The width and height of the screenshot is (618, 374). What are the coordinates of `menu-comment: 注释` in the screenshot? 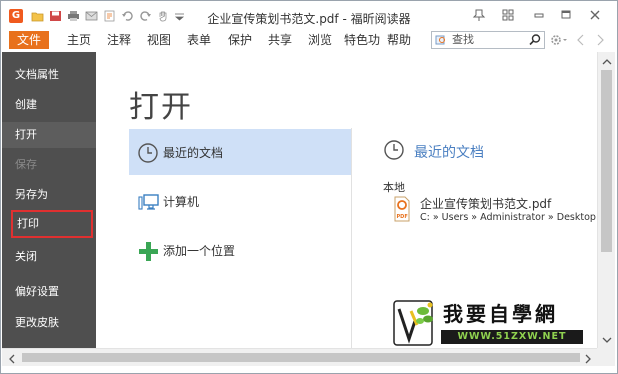 It's located at (119, 40).